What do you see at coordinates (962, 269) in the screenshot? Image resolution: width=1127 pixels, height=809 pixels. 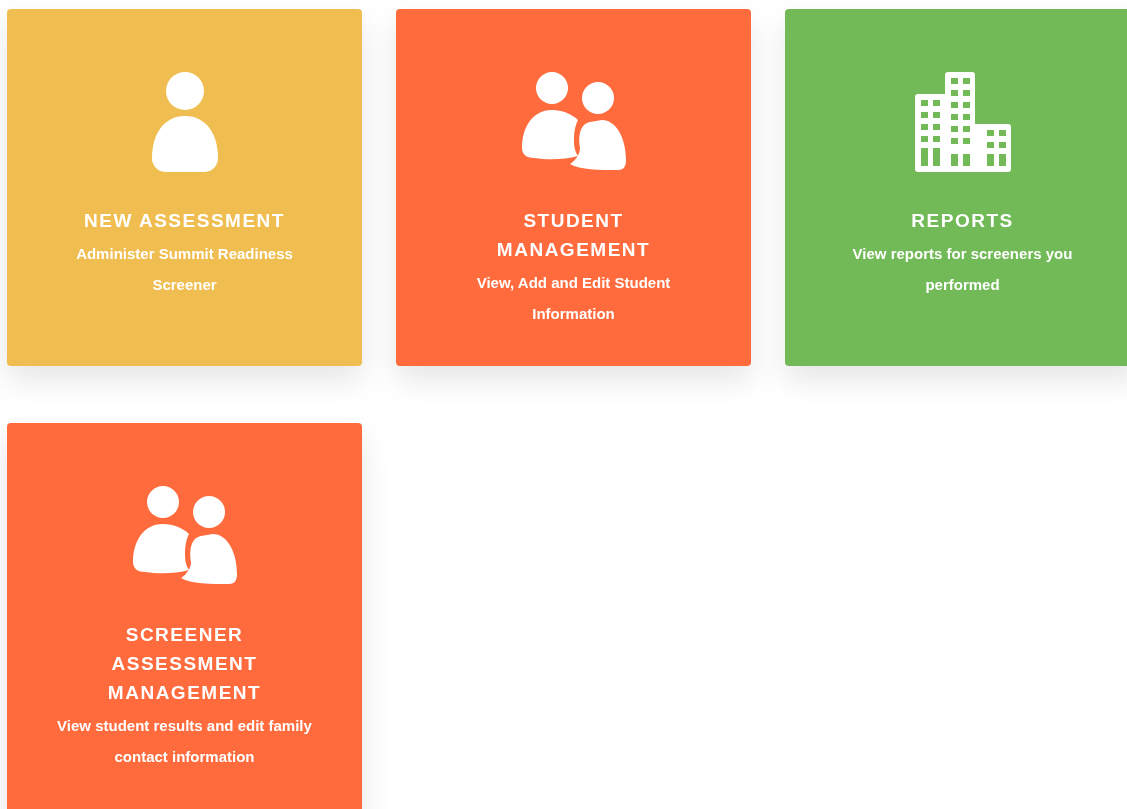 I see `card-description: View reports for screeners you performed` at bounding box center [962, 269].